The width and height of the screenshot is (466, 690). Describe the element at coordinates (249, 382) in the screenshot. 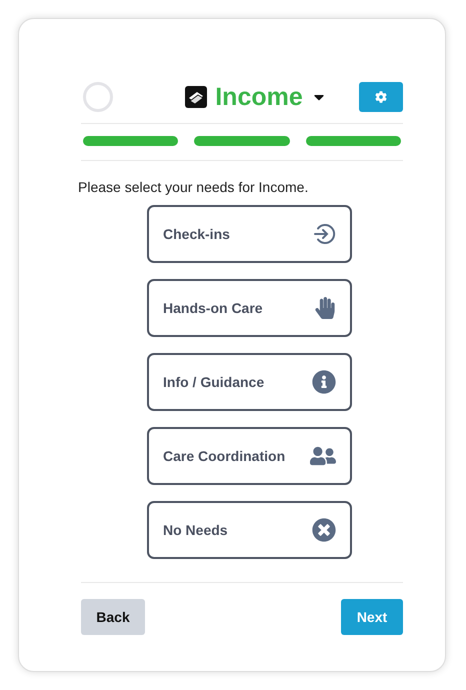

I see `need-option: Info / Guidance` at that location.